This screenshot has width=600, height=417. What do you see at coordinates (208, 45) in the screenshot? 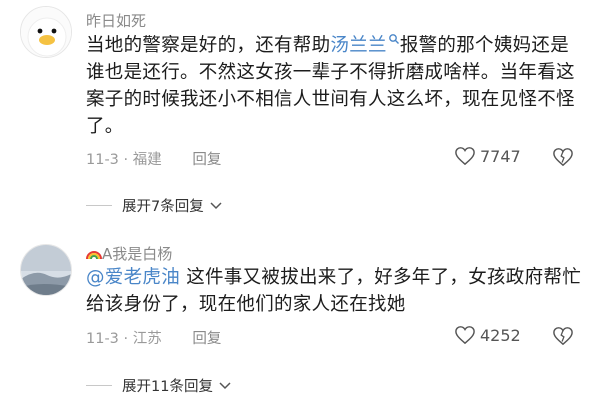
I see `comment-text-before: 当地的警察是好的，还有帮助` at bounding box center [208, 45].